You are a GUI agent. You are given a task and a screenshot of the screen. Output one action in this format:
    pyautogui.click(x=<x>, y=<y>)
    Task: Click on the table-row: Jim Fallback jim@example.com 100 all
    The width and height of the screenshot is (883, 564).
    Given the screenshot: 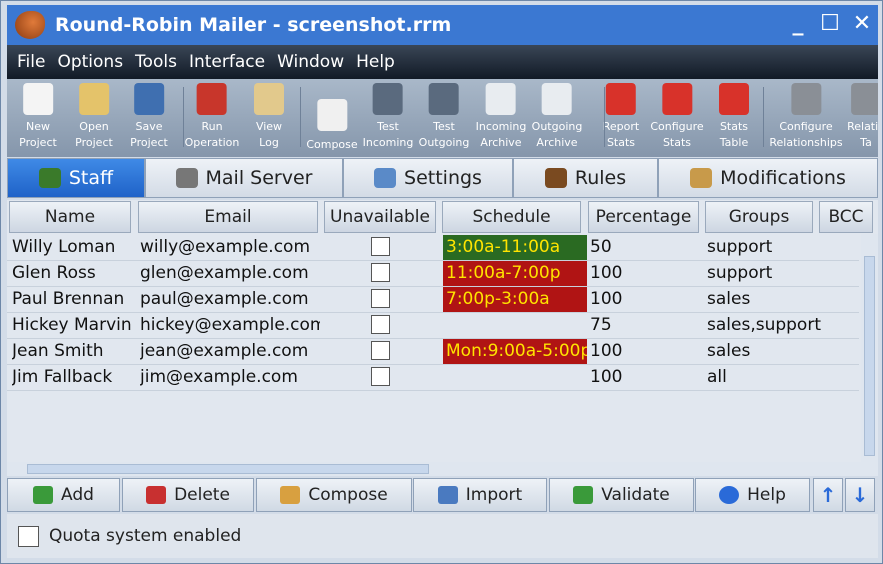 What is the action you would take?
    pyautogui.click(x=433, y=378)
    